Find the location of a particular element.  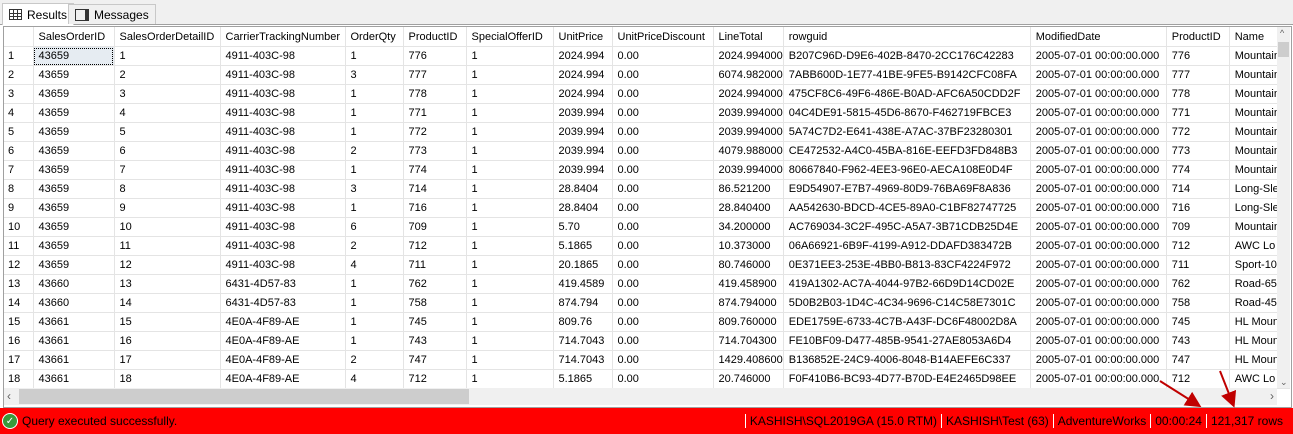

cell-rowguid: 475CF8C6-49F6-486E-B0AD-AFC6A50CDD2F is located at coordinates (907, 94).